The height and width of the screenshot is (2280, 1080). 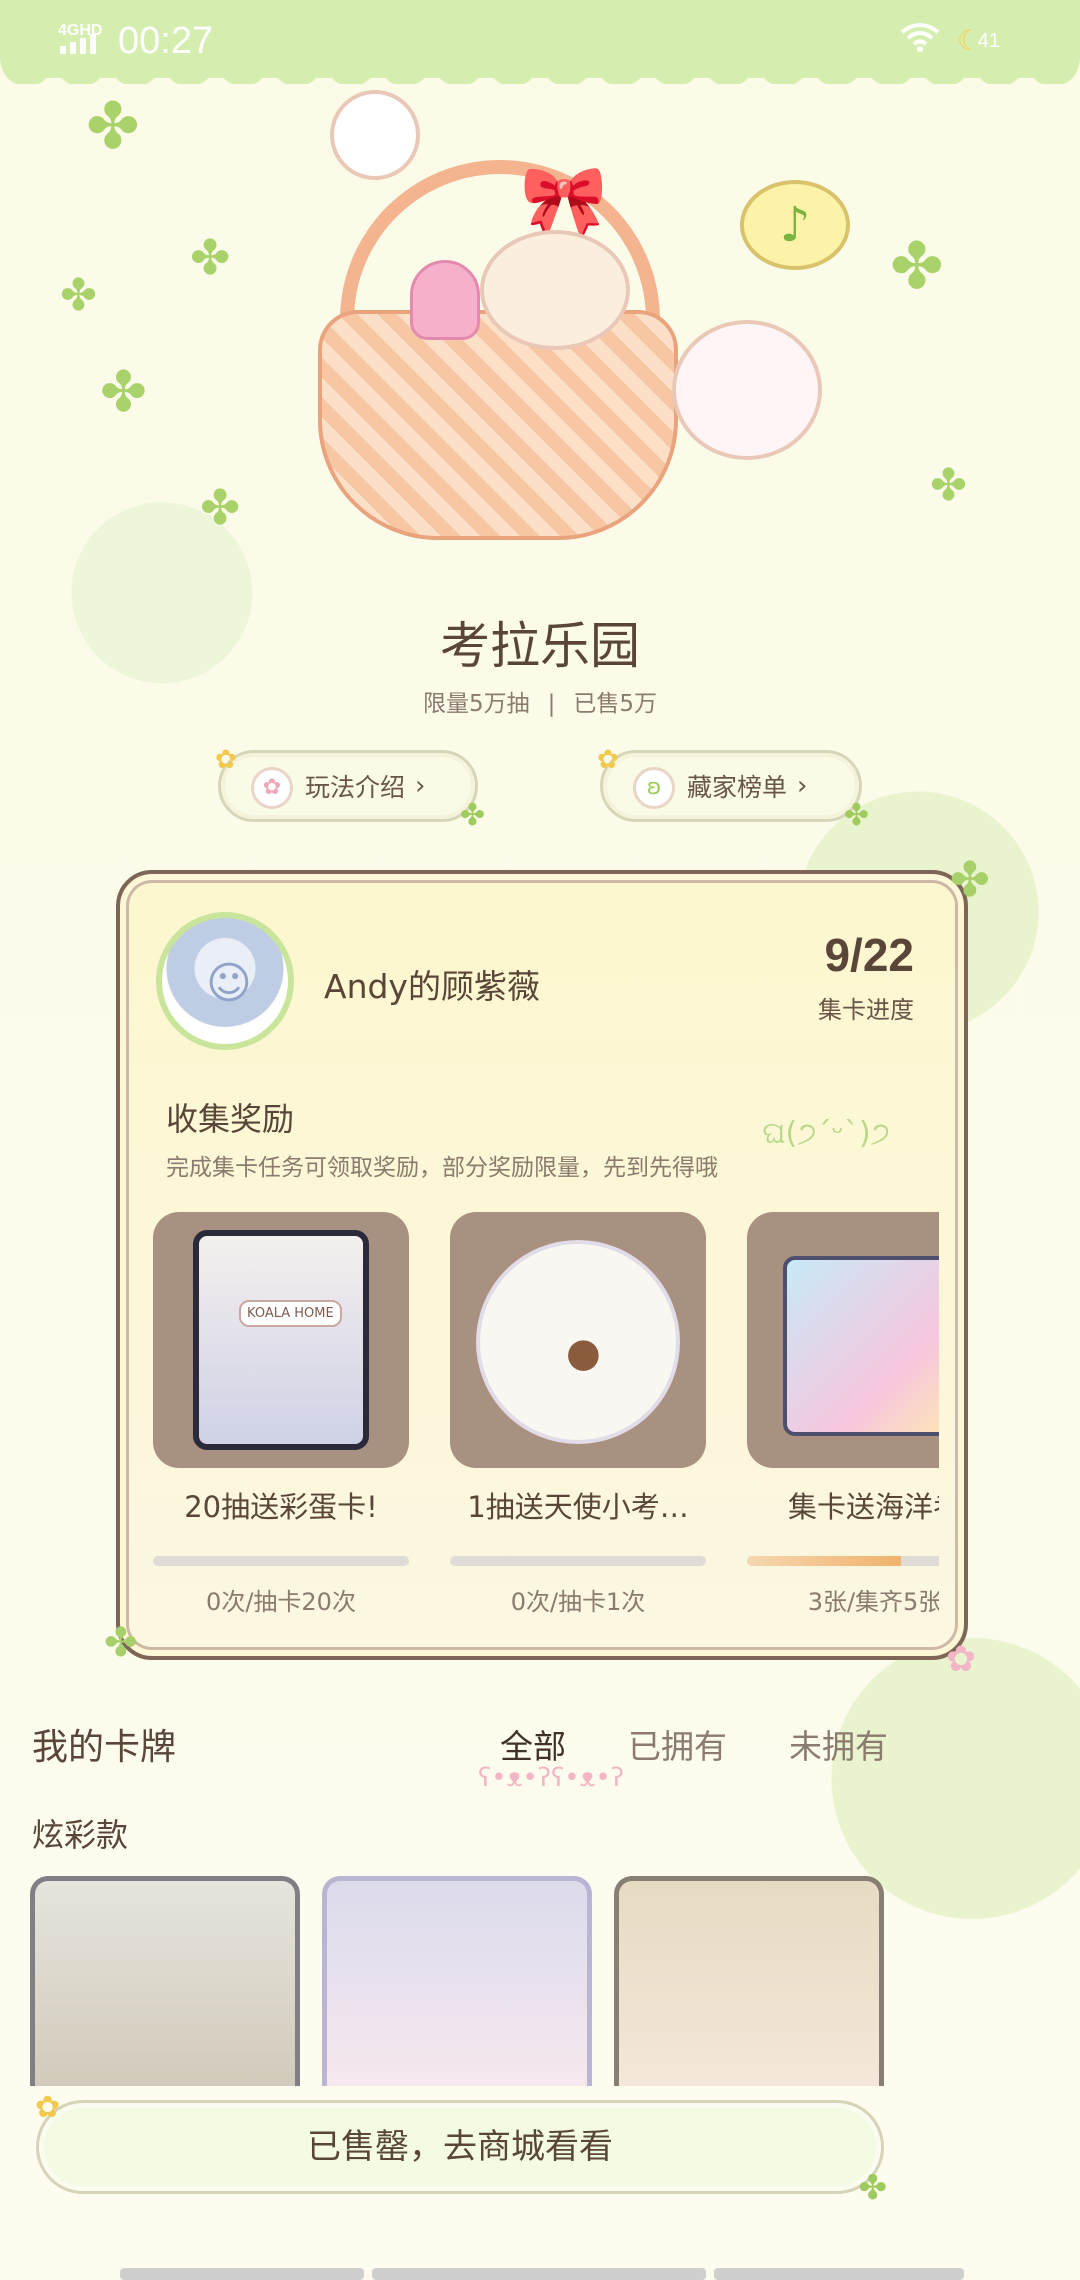 What do you see at coordinates (80, 1835) in the screenshot?
I see `card-style-title: 炫彩款` at bounding box center [80, 1835].